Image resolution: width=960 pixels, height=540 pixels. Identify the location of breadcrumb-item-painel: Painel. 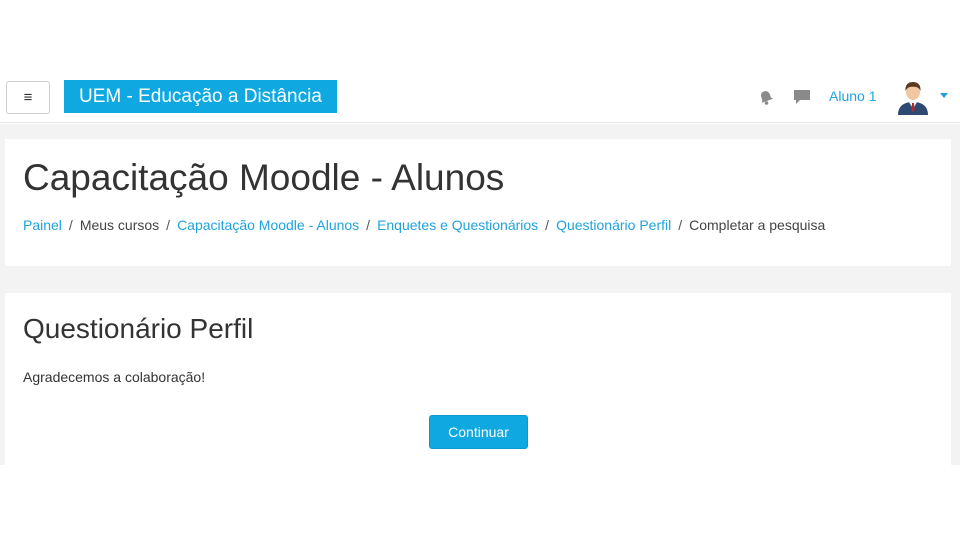
(42, 225).